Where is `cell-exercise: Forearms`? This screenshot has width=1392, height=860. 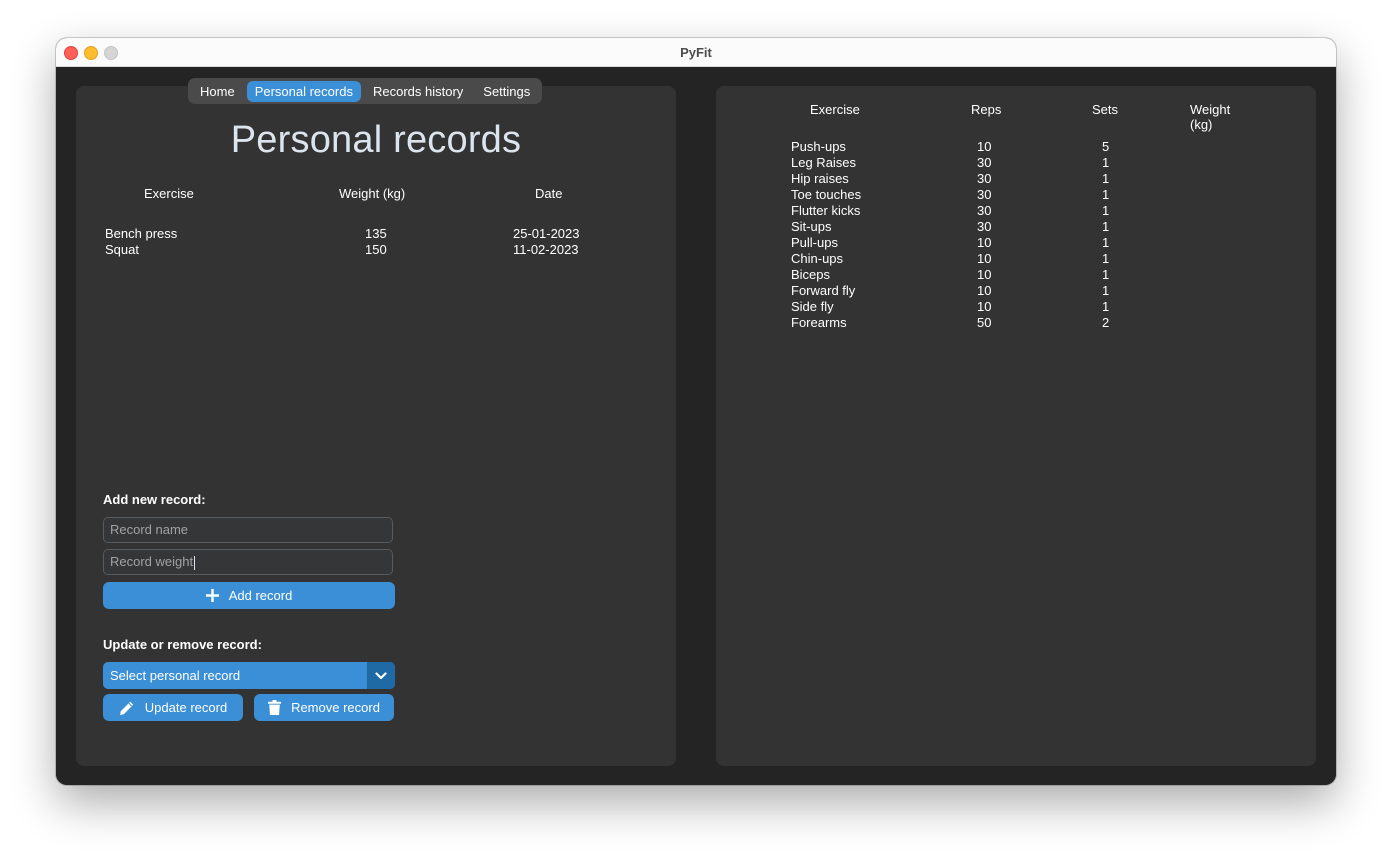 cell-exercise: Forearms is located at coordinates (819, 322).